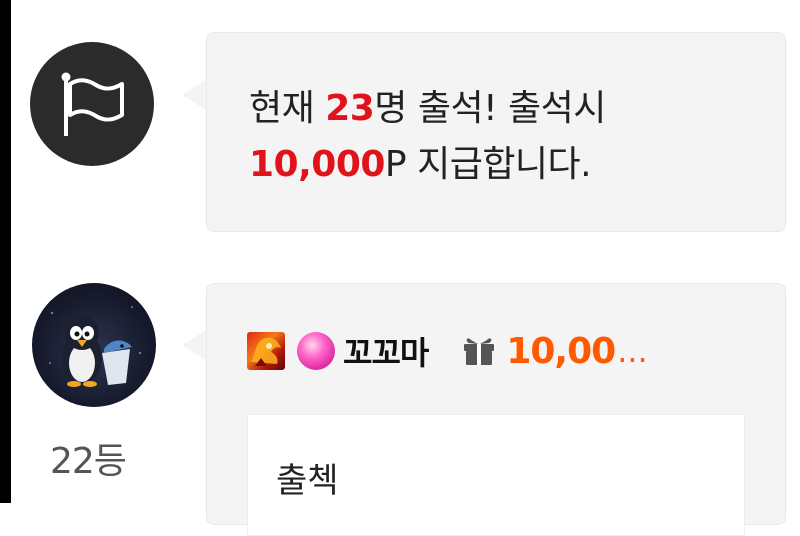 The width and height of the screenshot is (800, 536). I want to click on comment-content-box: 출첵, so click(496, 475).